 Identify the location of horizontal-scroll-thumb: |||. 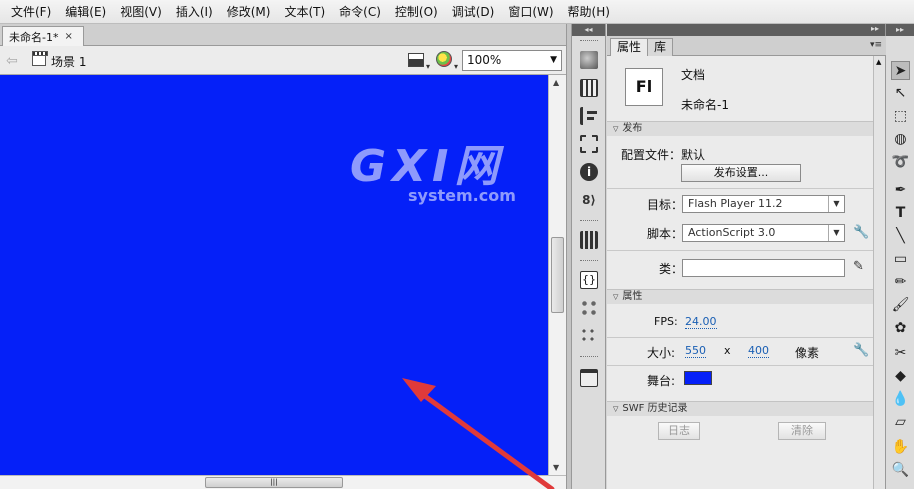
(274, 482).